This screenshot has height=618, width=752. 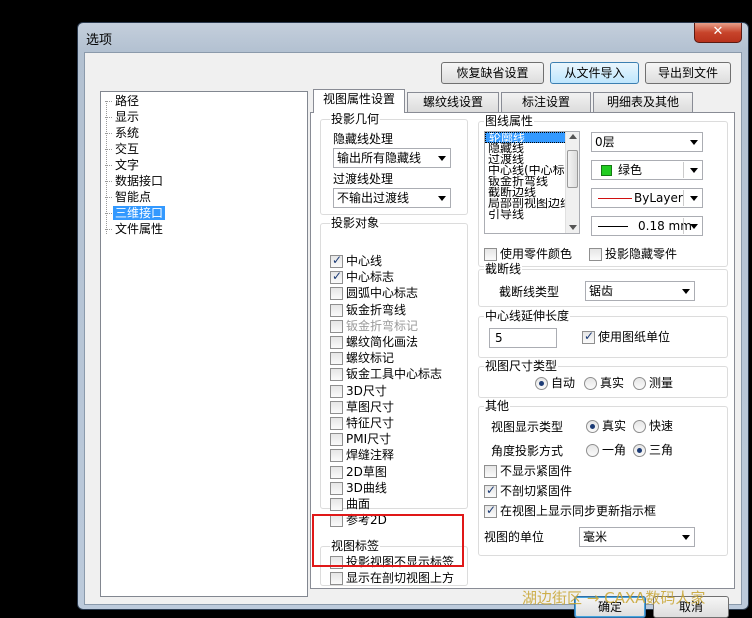 I want to click on hide-fasteners-checkbox: 不显示紧固件, so click(x=528, y=471).